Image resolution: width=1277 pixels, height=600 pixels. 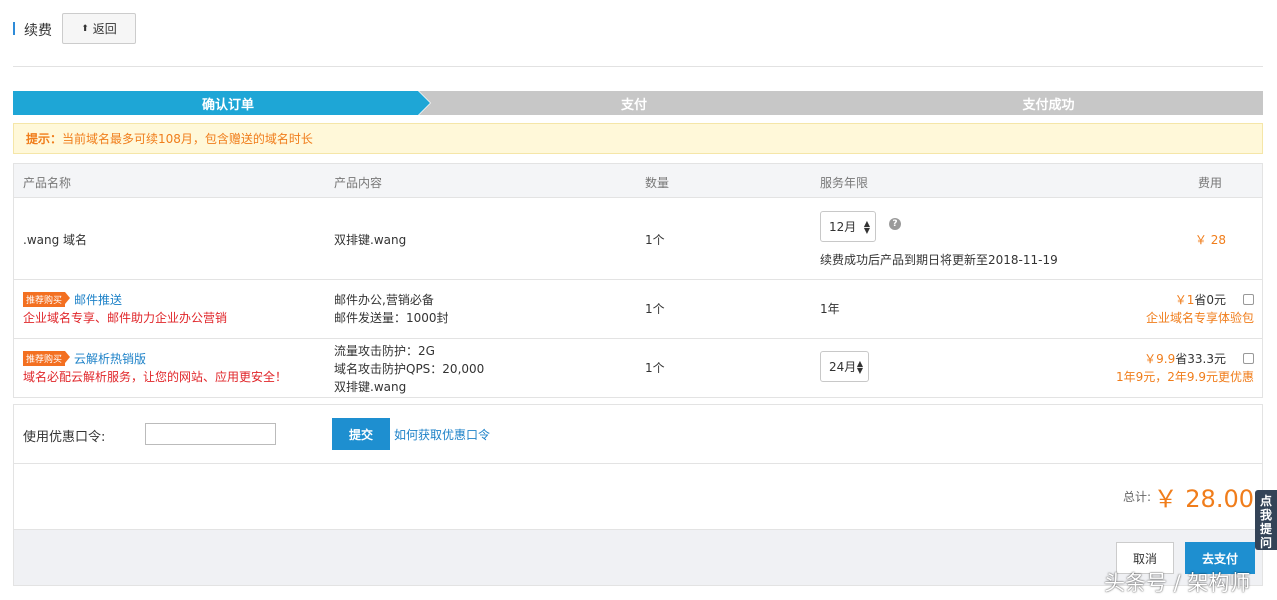 What do you see at coordinates (370, 240) in the screenshot?
I see `product-content: 双排键.wang` at bounding box center [370, 240].